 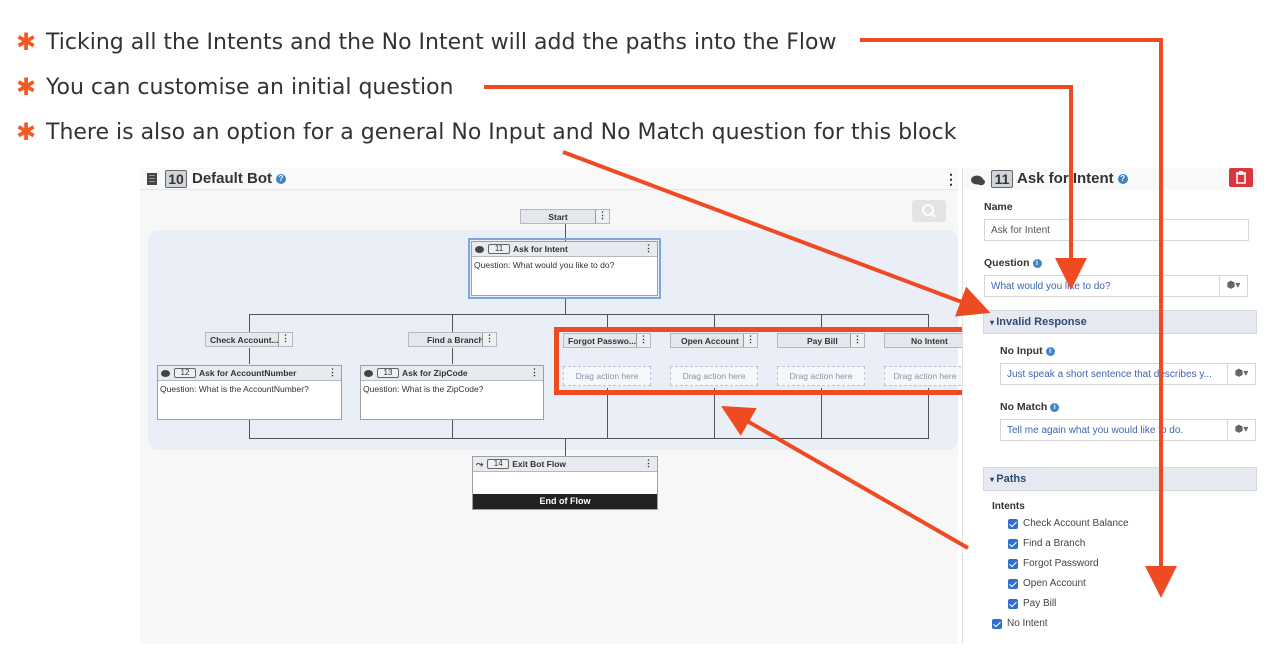 I want to click on canvas-header: 10 Default Bot? ⋮, so click(x=549, y=179).